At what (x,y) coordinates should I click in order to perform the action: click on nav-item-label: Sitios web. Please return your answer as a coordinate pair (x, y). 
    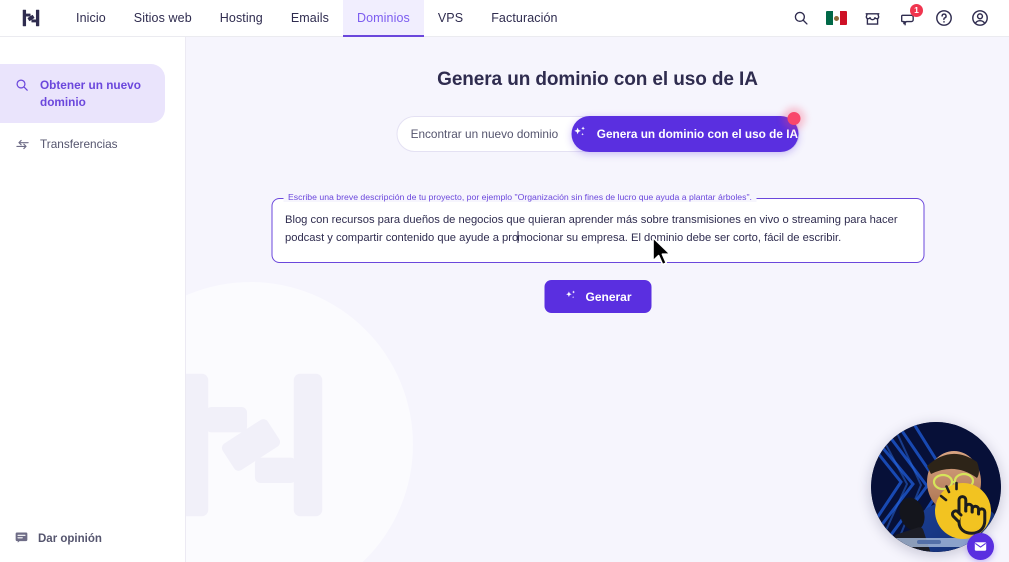
    Looking at the image, I should click on (162, 18).